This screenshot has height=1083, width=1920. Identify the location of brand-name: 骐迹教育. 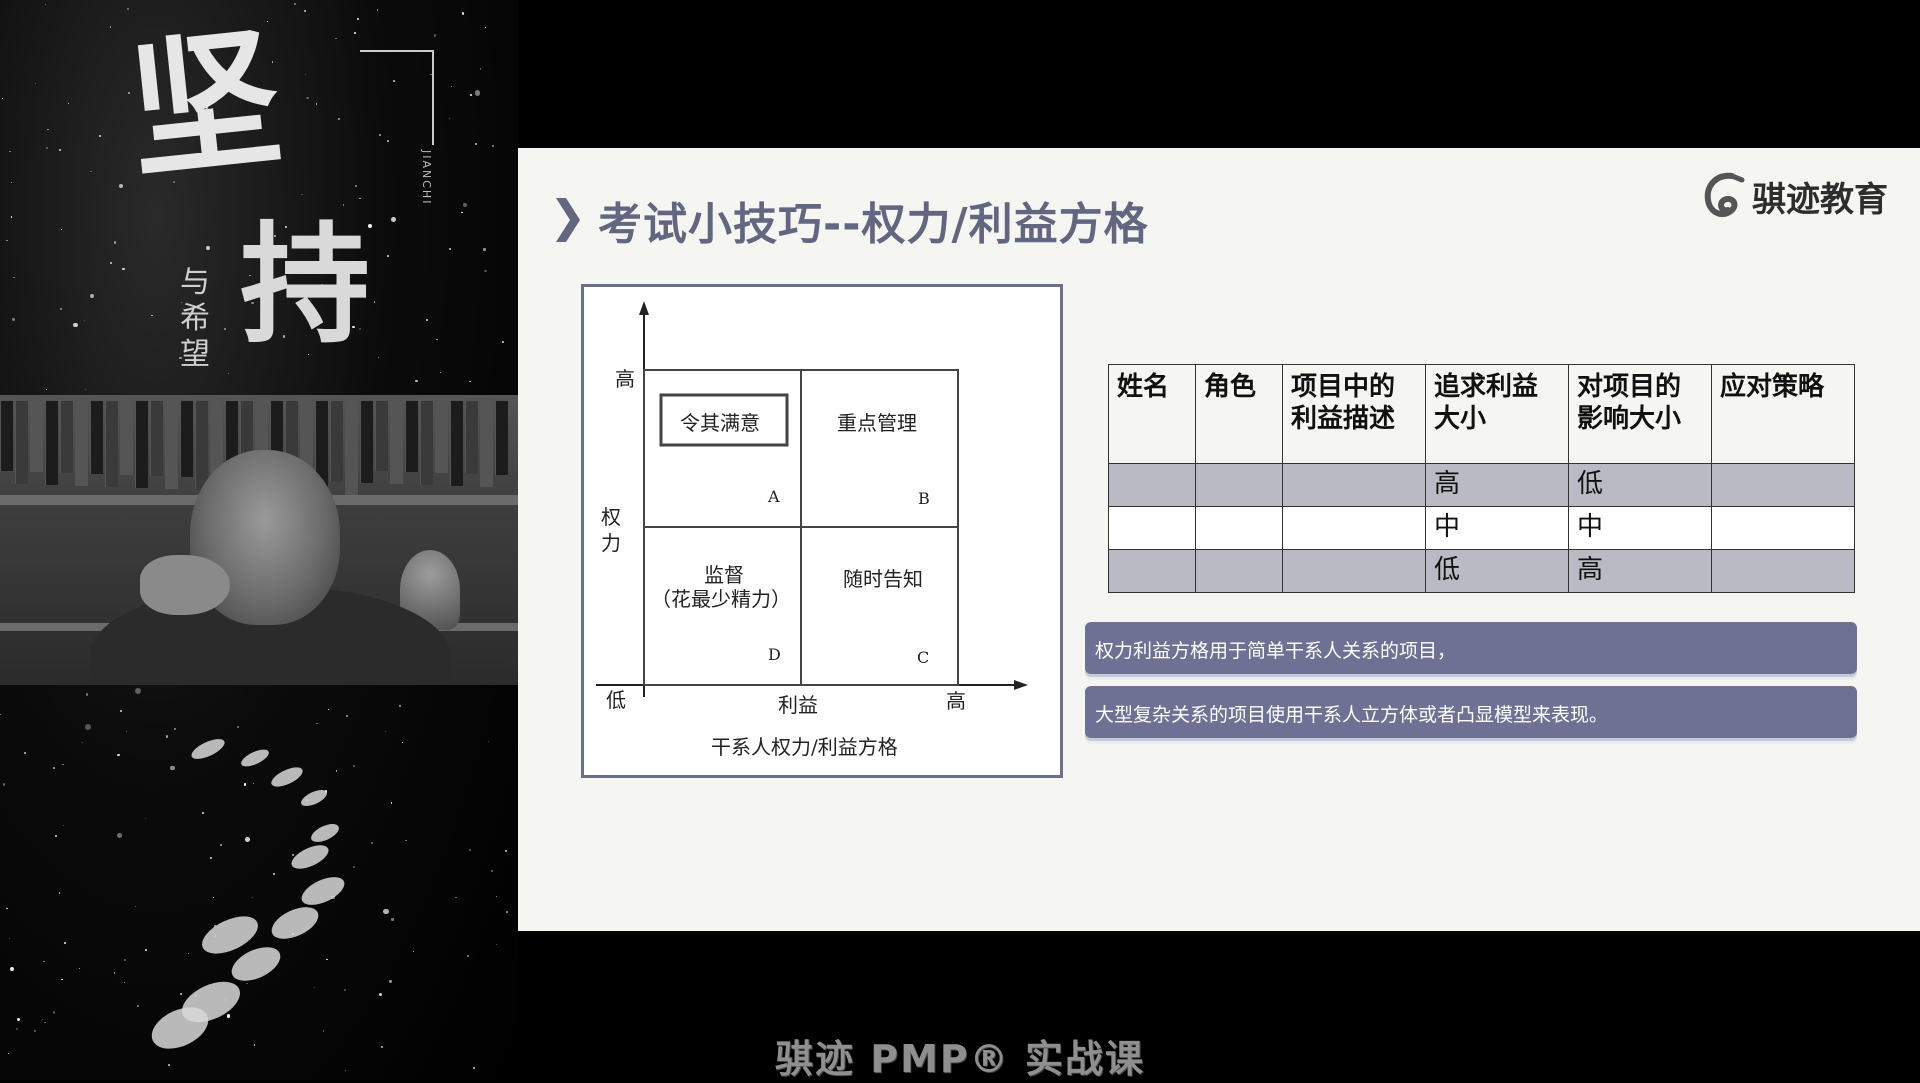
(1820, 199).